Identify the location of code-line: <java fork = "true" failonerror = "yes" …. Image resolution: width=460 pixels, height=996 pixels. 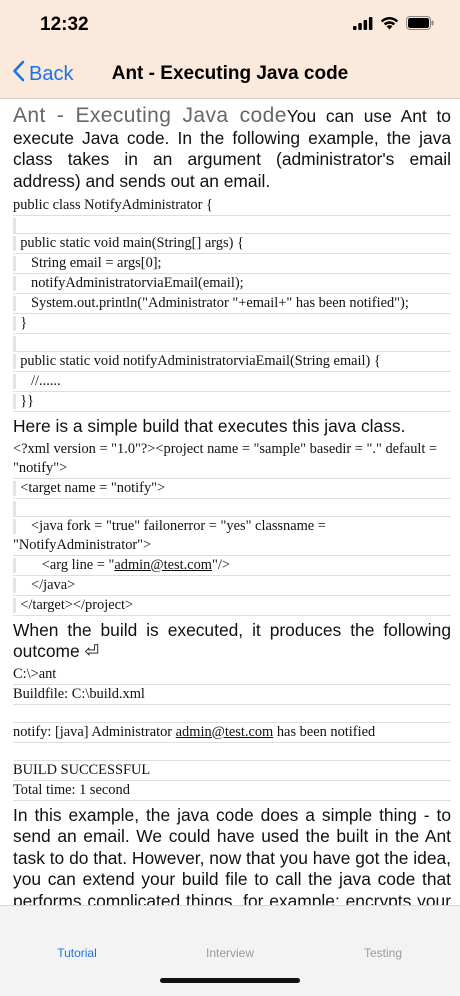
(232, 536).